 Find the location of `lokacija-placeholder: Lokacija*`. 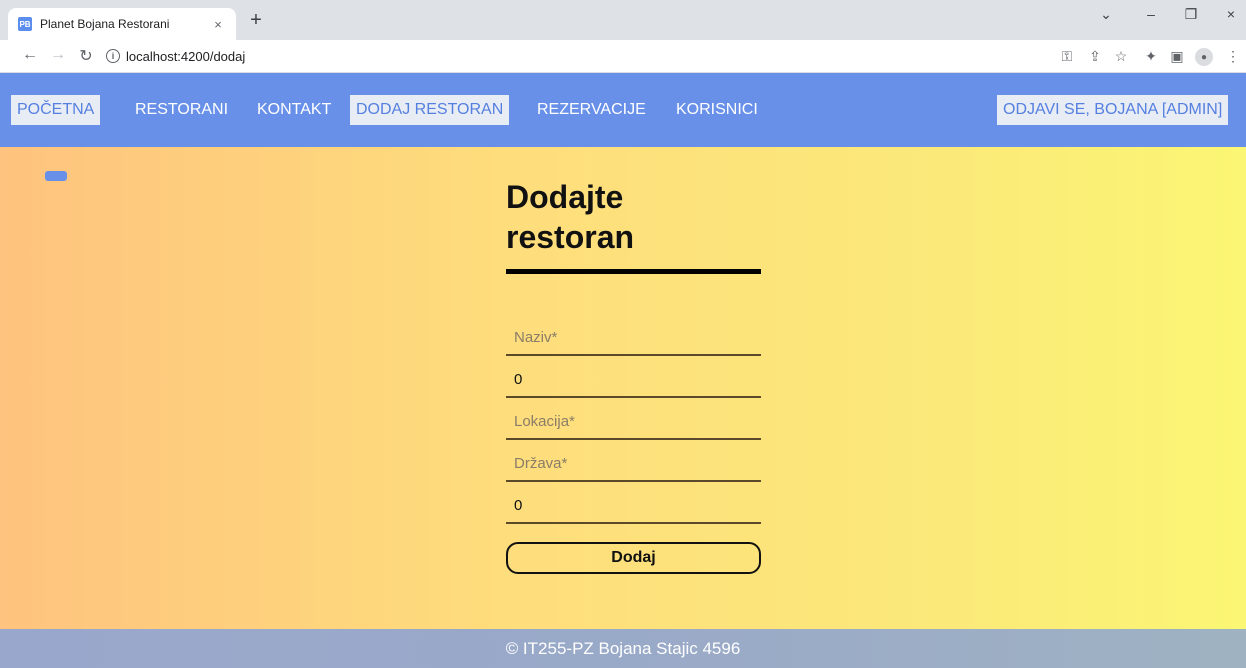

lokacija-placeholder: Lokacija* is located at coordinates (544, 421).